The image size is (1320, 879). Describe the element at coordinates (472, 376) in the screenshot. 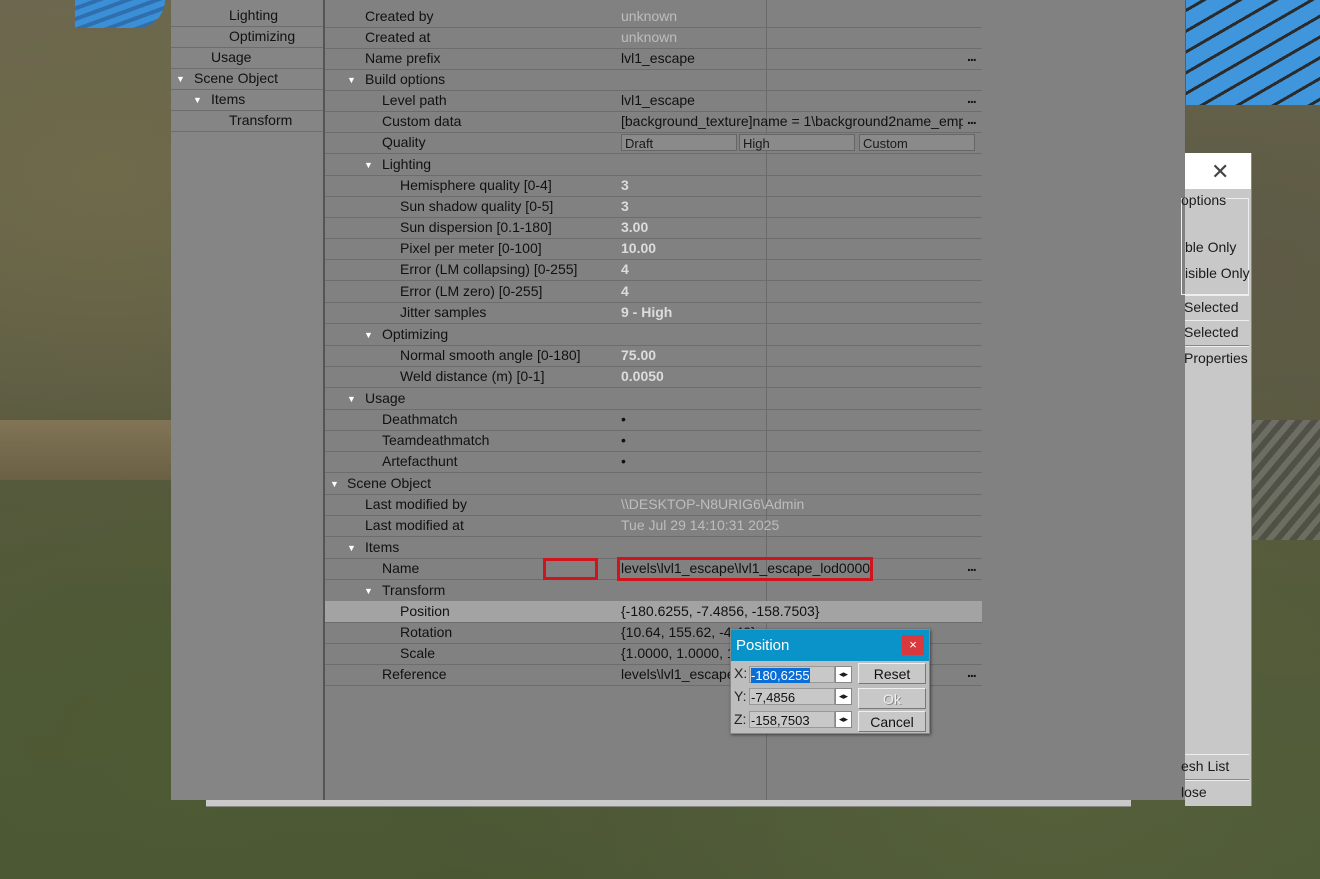

I see `prop-name: Weld distance (m) [0-1]` at that location.